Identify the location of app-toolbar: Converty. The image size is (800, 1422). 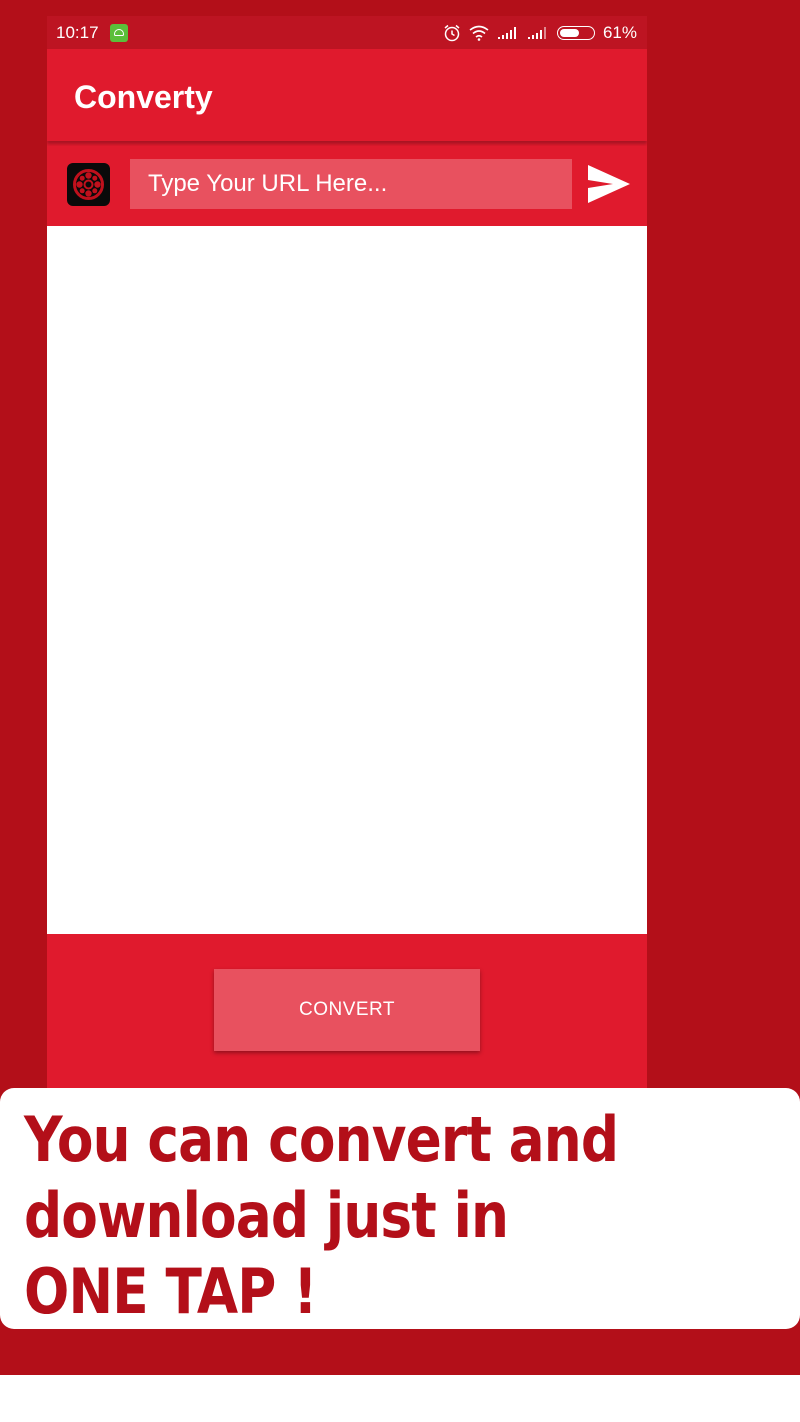
(347, 95).